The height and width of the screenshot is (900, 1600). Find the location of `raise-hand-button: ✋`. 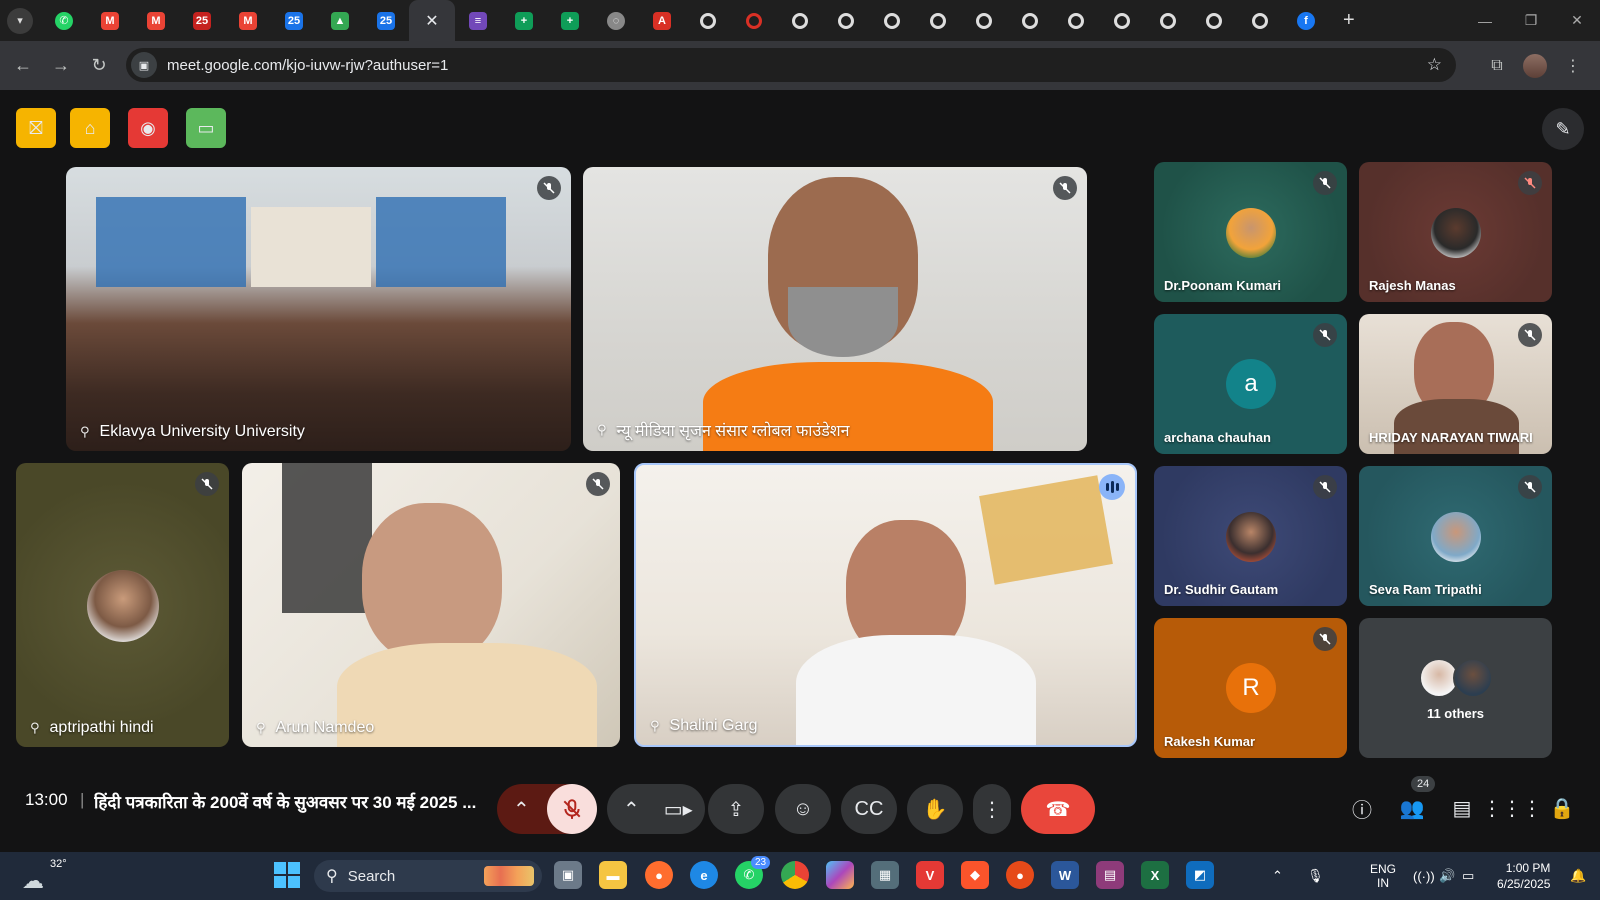

raise-hand-button: ✋ is located at coordinates (935, 809).